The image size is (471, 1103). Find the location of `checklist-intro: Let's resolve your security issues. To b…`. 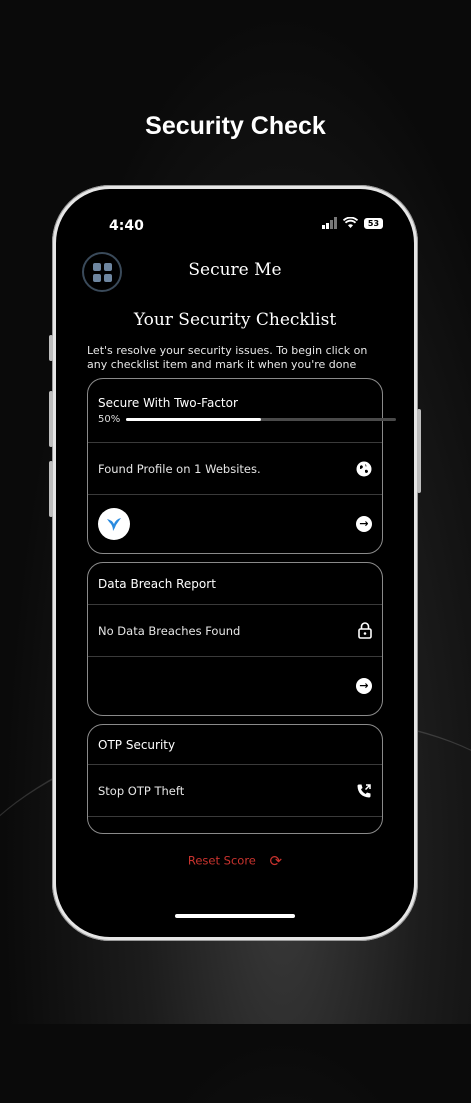

checklist-intro: Let's resolve your security issues. To b… is located at coordinates (227, 357).